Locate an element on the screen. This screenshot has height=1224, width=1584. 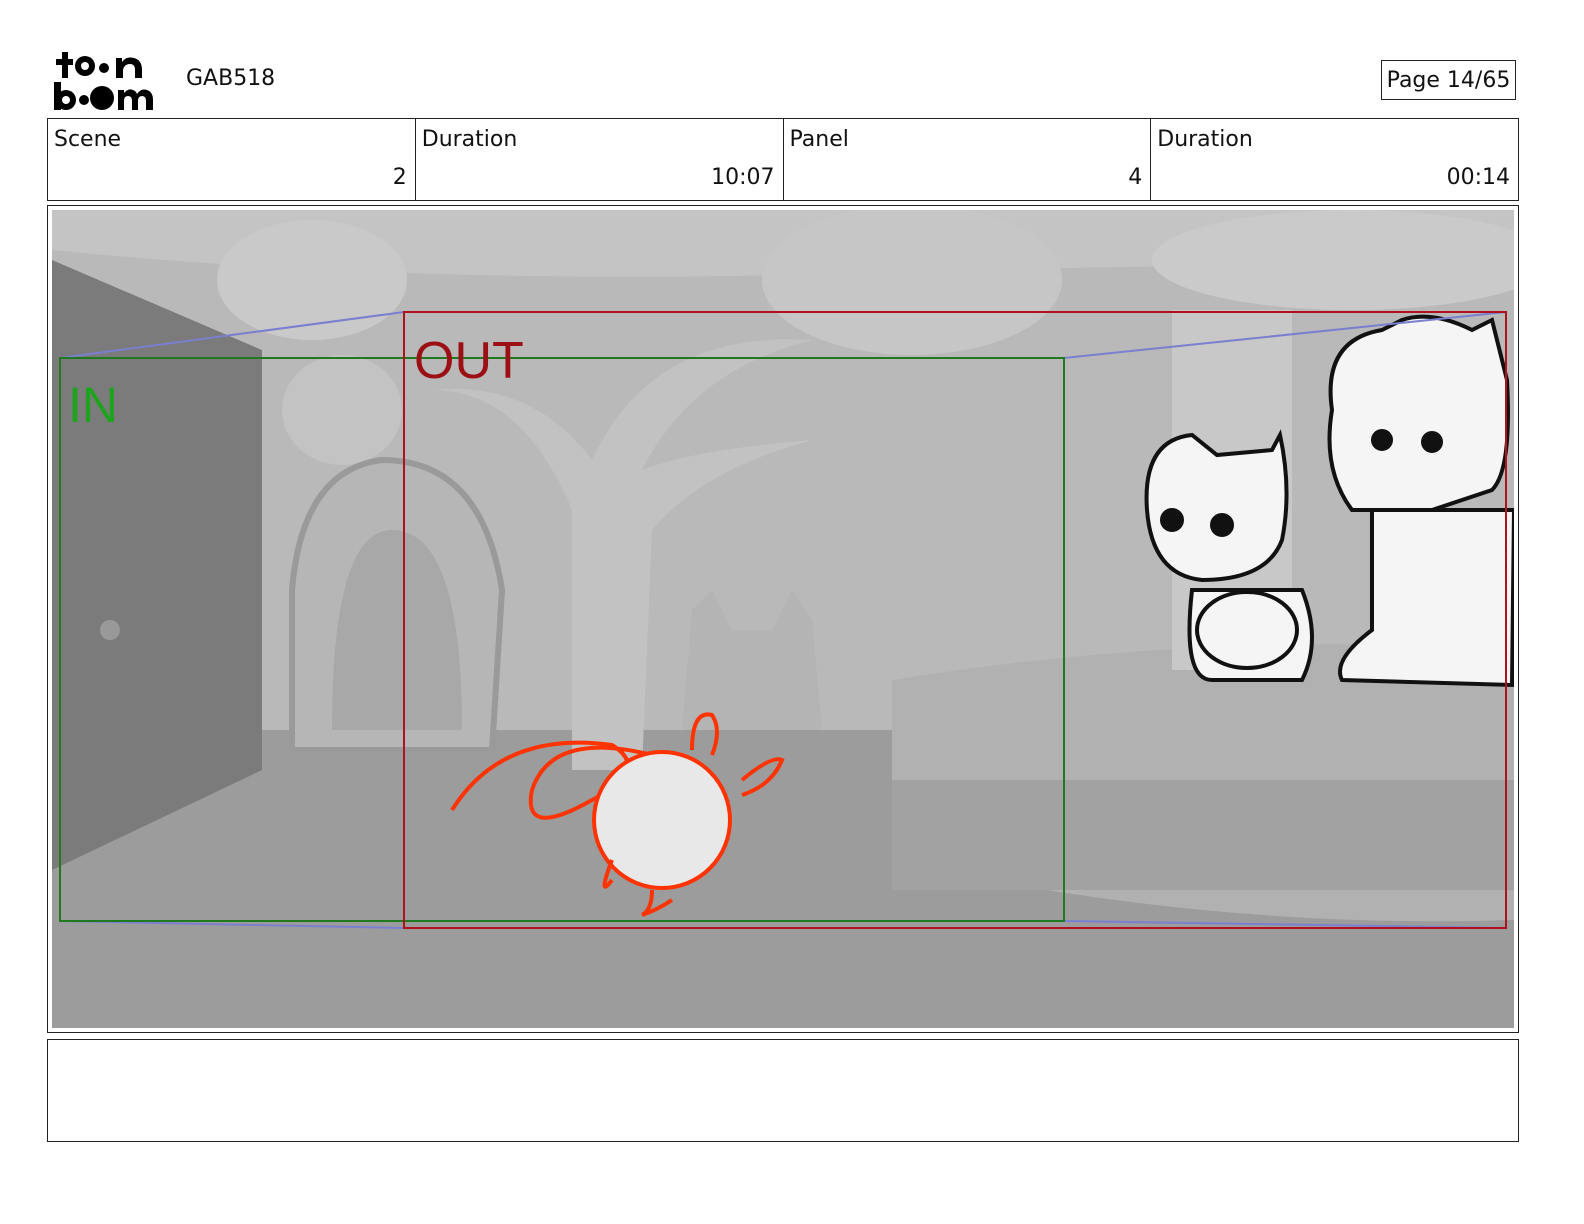
girl-head is located at coordinates (1418, 413).